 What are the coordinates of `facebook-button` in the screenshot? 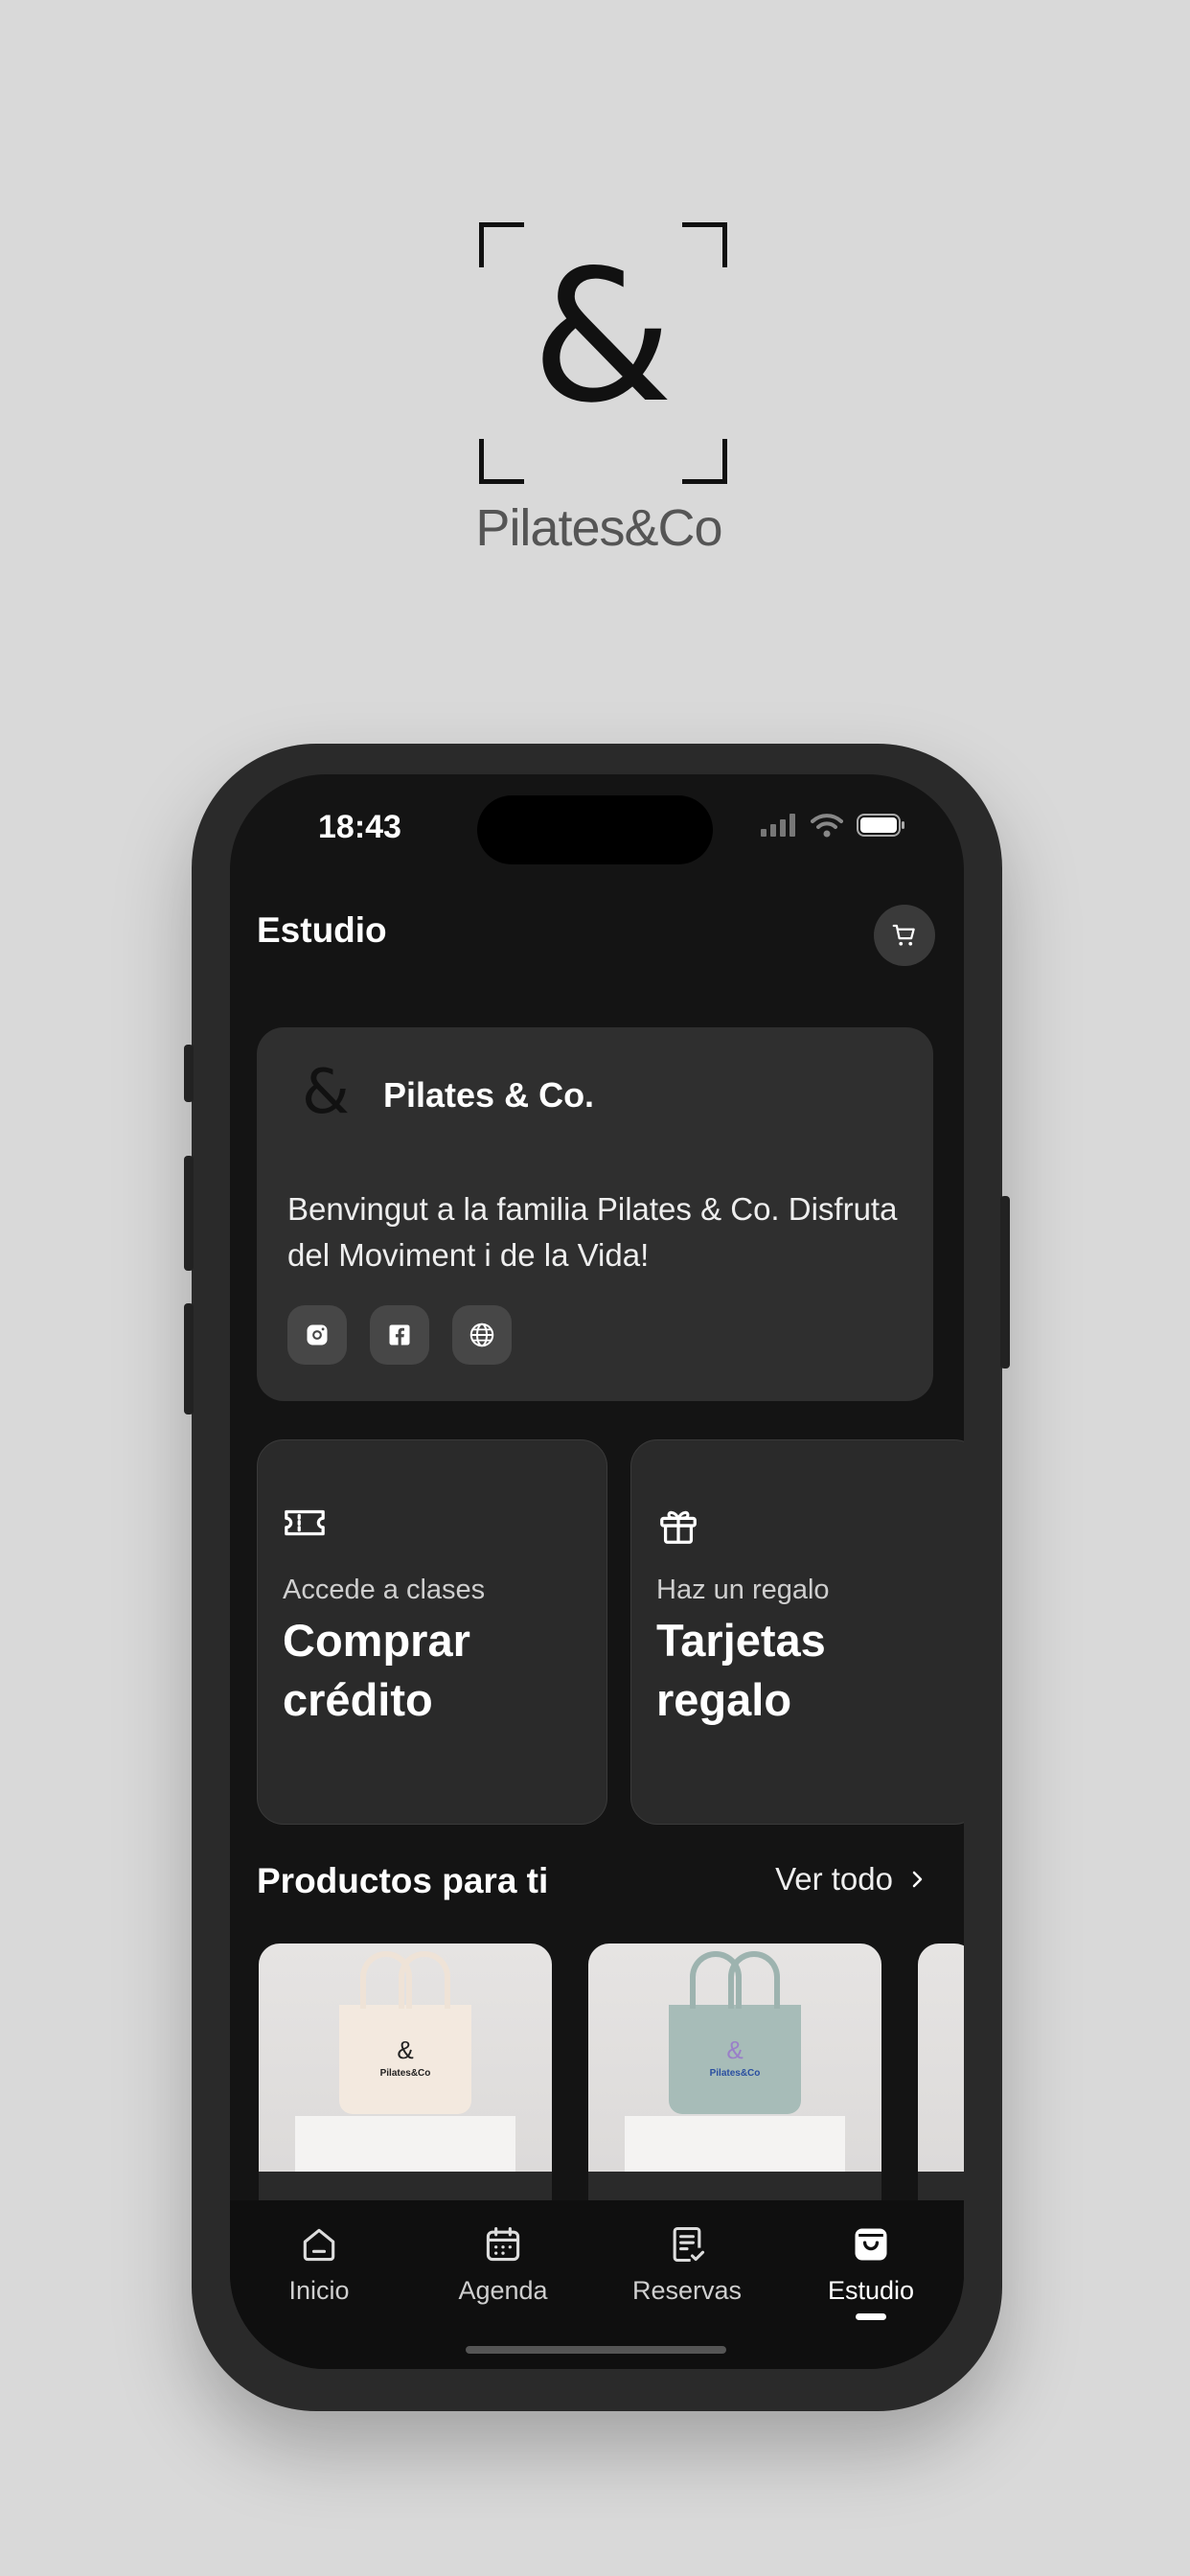 It's located at (399, 1335).